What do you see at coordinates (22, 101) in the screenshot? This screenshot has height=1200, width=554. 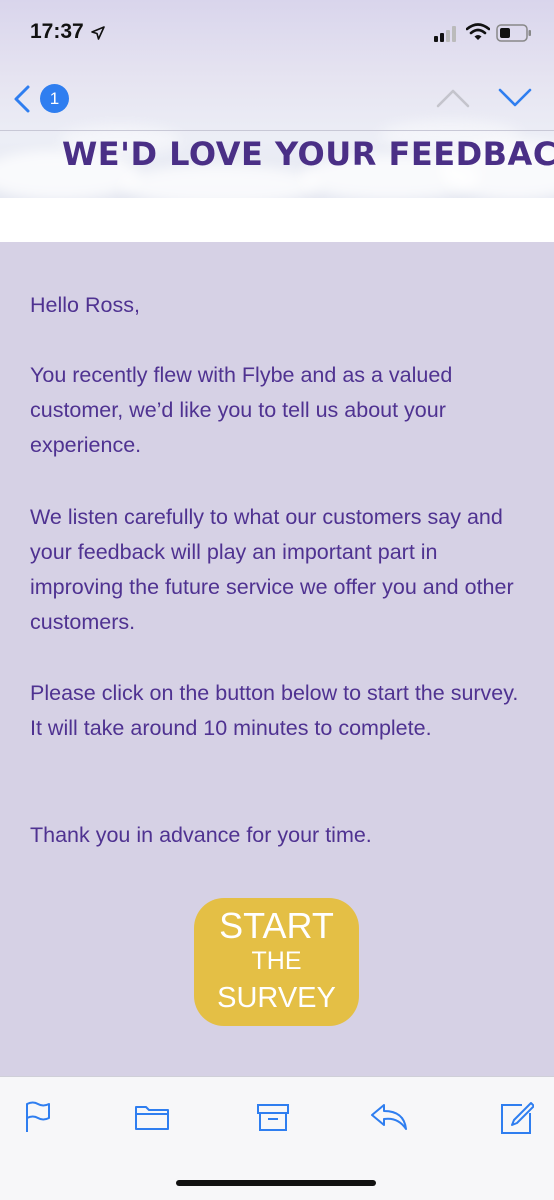 I see `back-chevron-icon` at bounding box center [22, 101].